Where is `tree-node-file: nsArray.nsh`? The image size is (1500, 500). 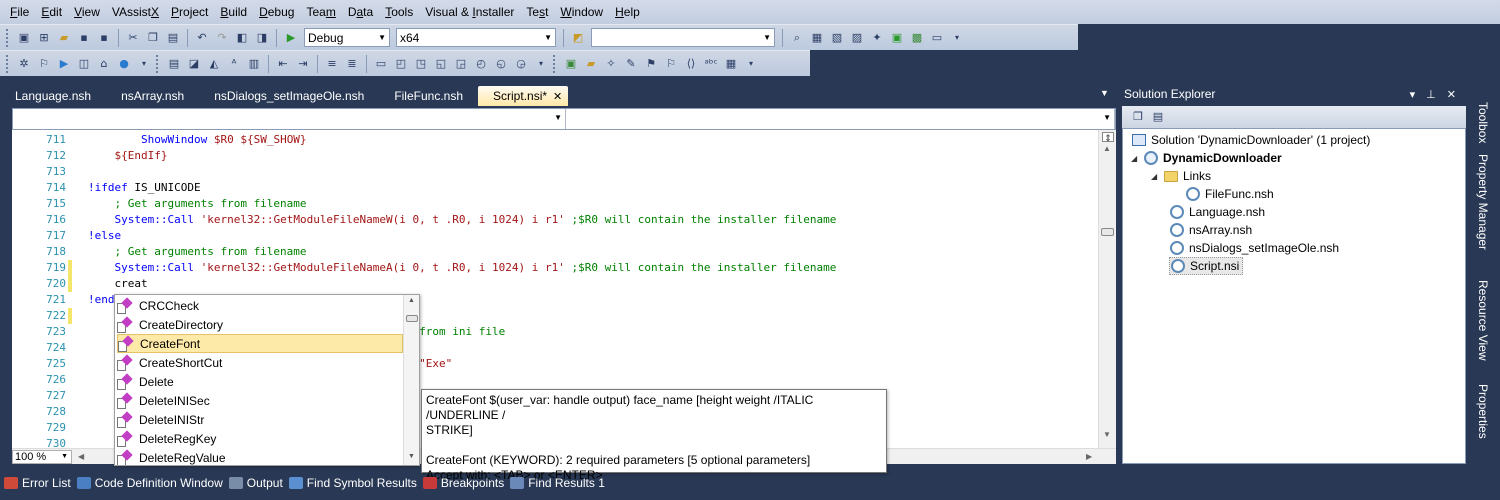
tree-node-file: nsArray.nsh is located at coordinates (1210, 230).